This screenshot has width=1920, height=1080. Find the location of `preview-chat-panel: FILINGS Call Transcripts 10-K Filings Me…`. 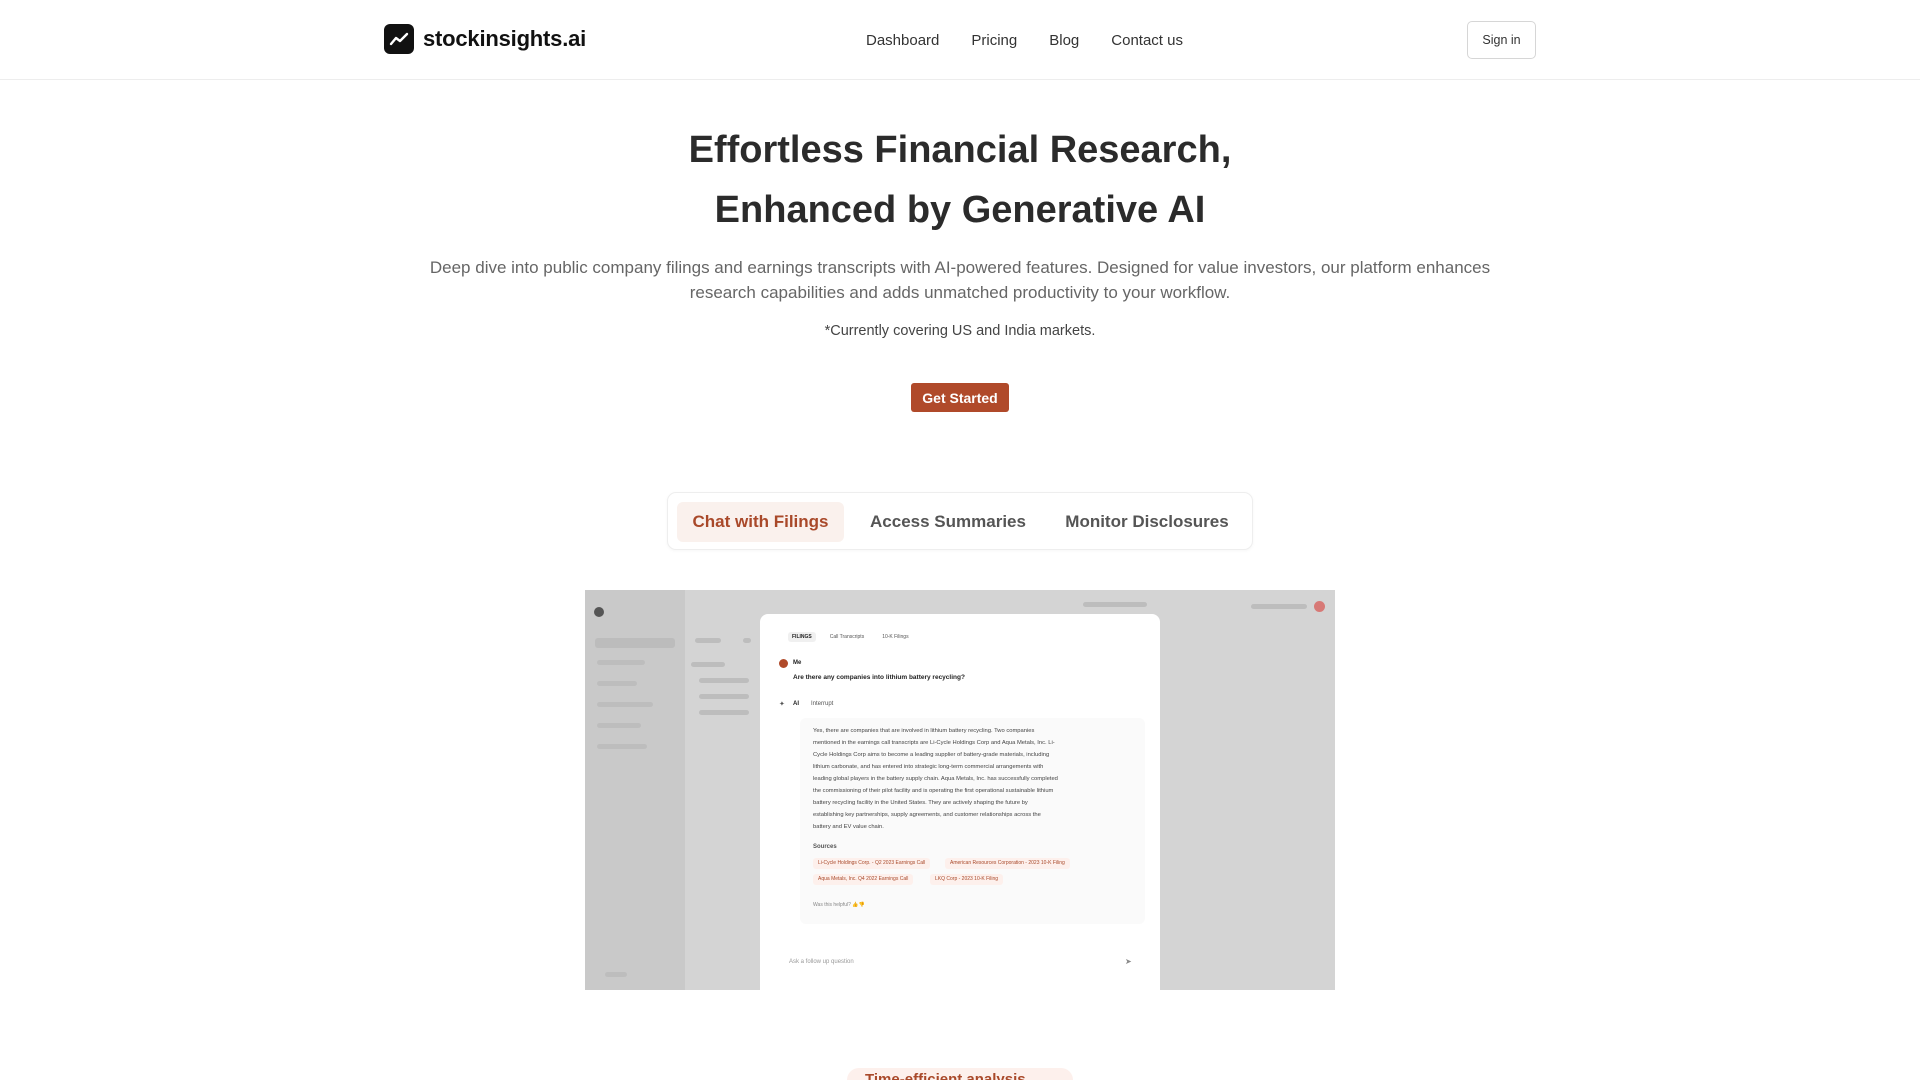

preview-chat-panel: FILINGS Call Transcripts 10-K Filings Me… is located at coordinates (960, 802).